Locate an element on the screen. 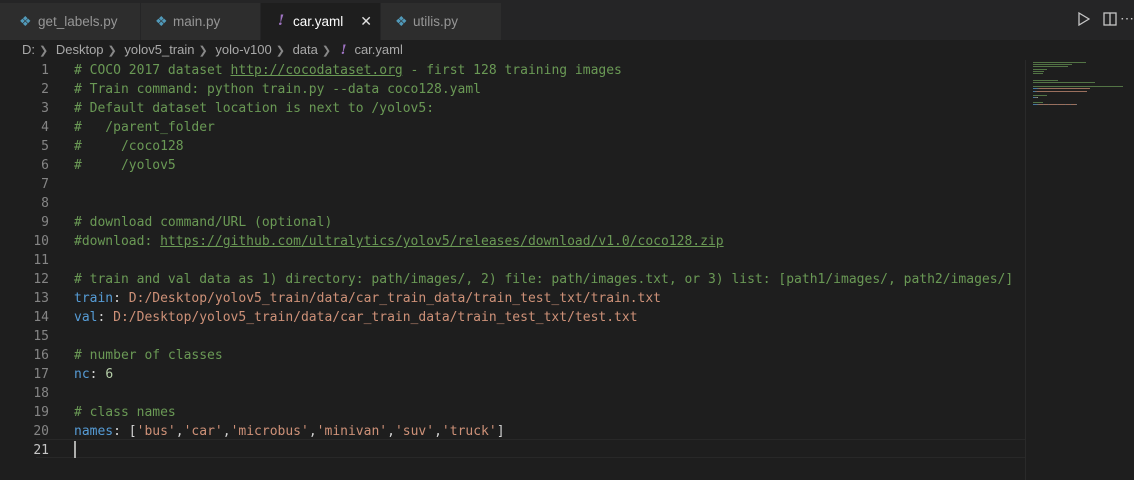 Image resolution: width=1134 pixels, height=480 pixels. code-token: 'microbus' is located at coordinates (269, 431).